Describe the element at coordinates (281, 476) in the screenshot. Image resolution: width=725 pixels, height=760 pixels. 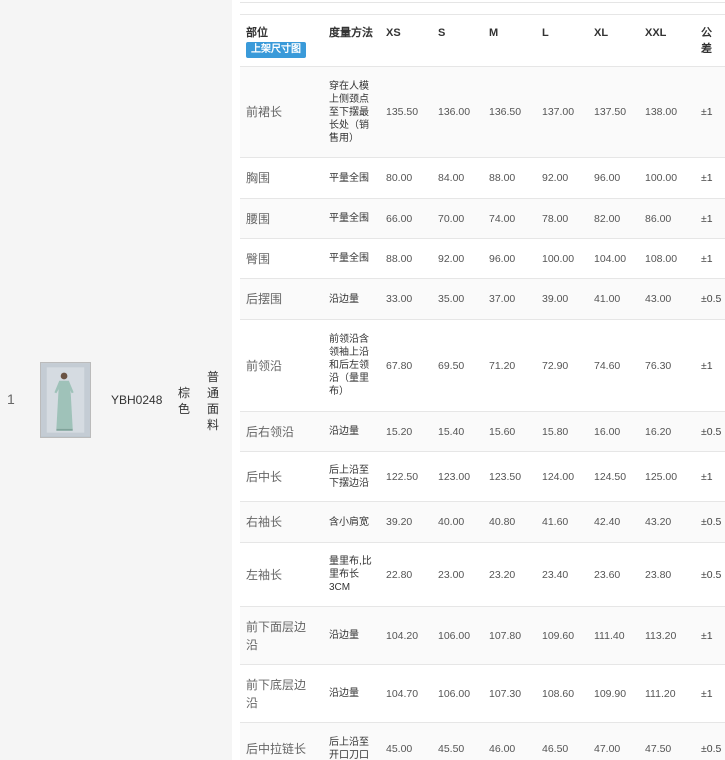
I see `cell-part: 后中长` at that location.